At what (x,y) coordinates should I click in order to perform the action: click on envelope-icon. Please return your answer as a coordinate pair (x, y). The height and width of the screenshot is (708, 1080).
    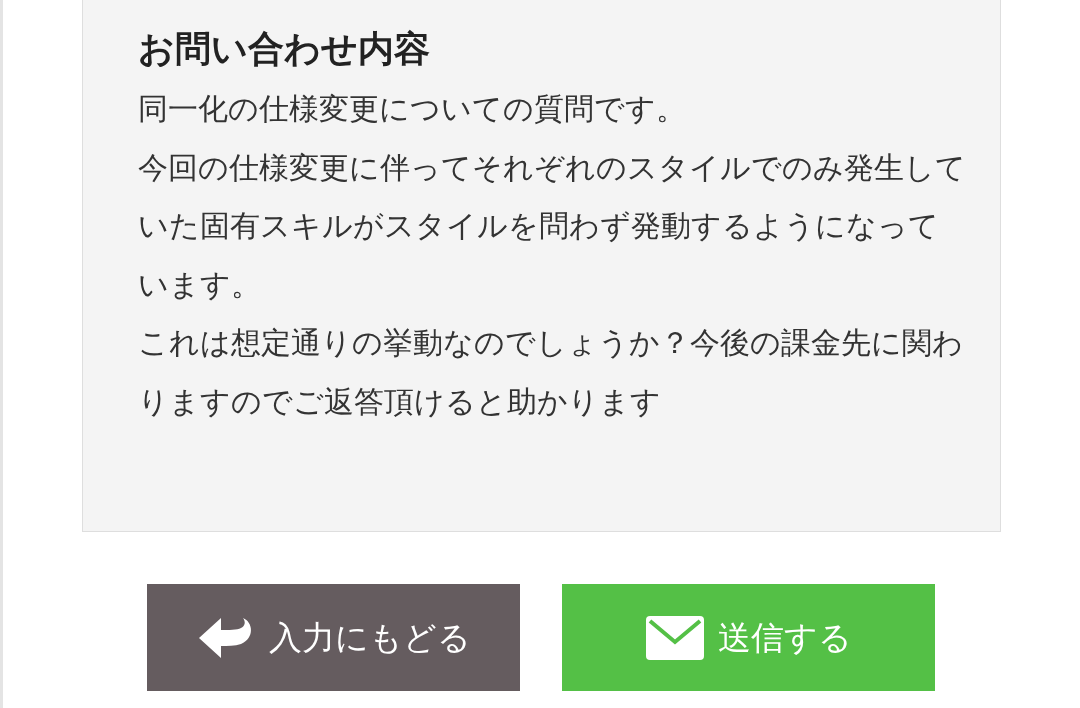
    Looking at the image, I should click on (674, 637).